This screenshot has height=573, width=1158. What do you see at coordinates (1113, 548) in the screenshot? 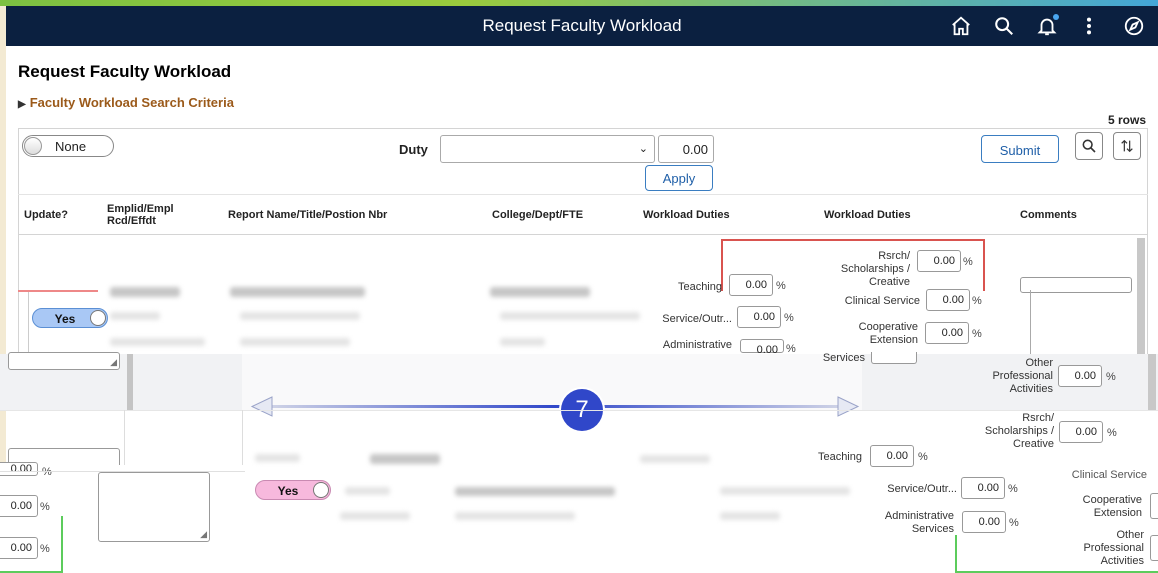
I see `row2-duty-label-other: Other Professional Activities` at bounding box center [1113, 548].